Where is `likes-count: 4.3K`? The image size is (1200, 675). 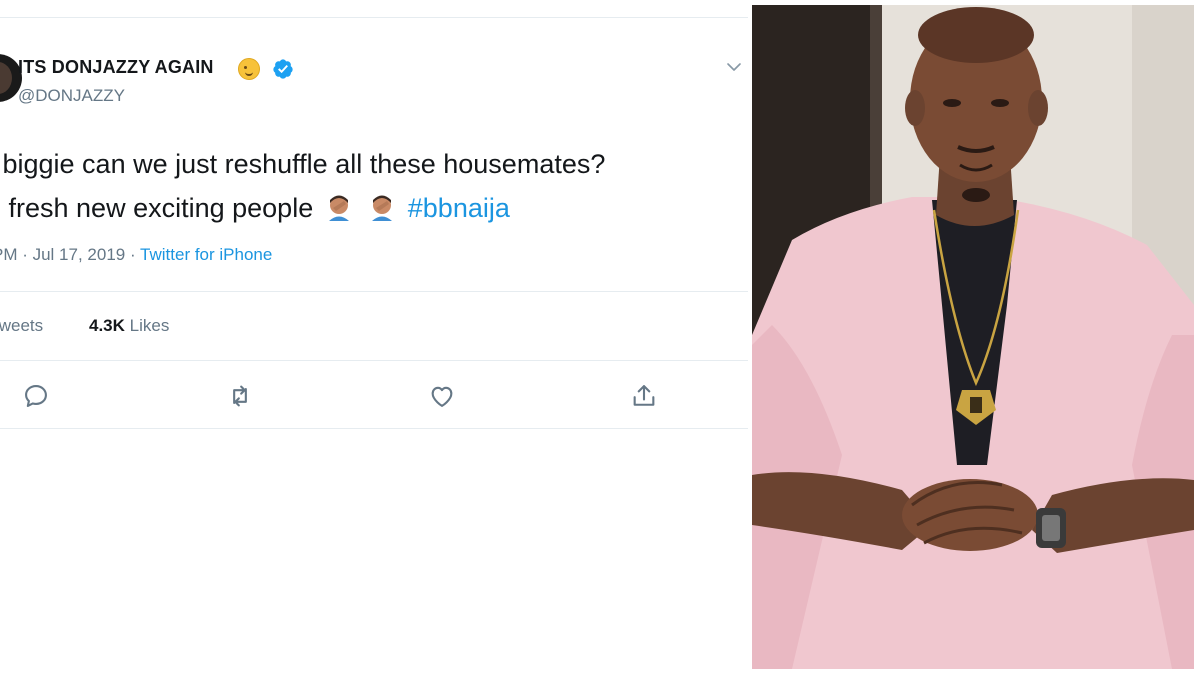 likes-count: 4.3K is located at coordinates (107, 325).